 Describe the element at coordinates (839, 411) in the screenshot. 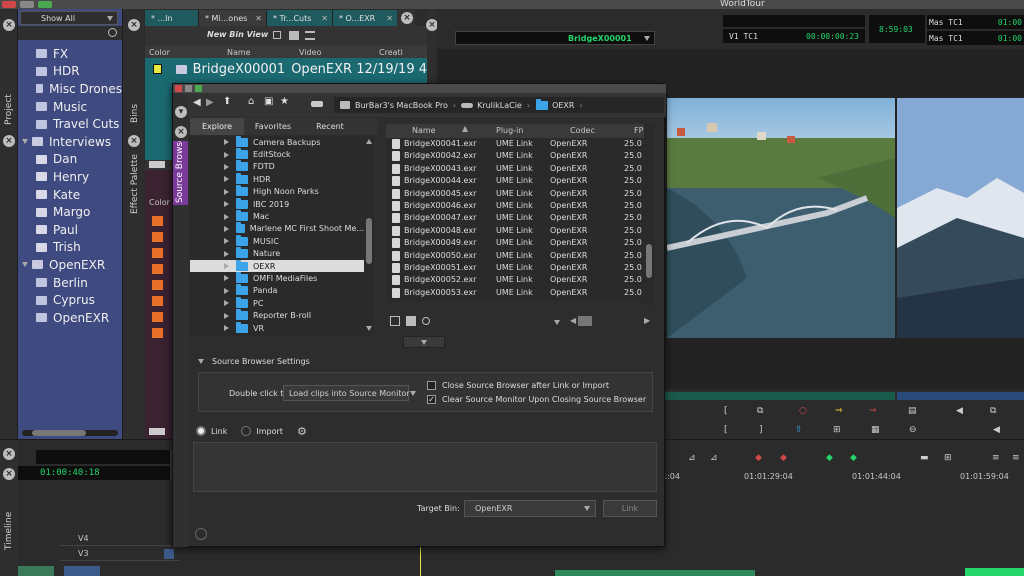

I see `splice-icon: ⇒` at that location.